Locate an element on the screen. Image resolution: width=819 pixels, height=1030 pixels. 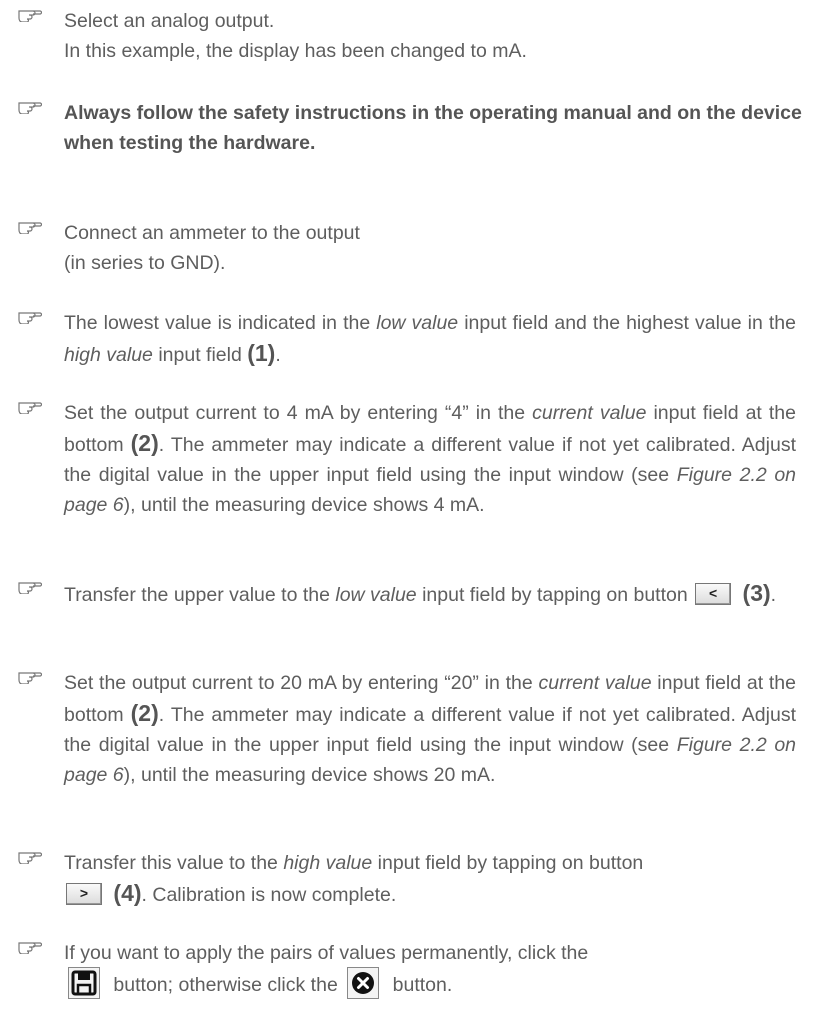
step-text-line: (in series to GND). is located at coordinates (145, 263).